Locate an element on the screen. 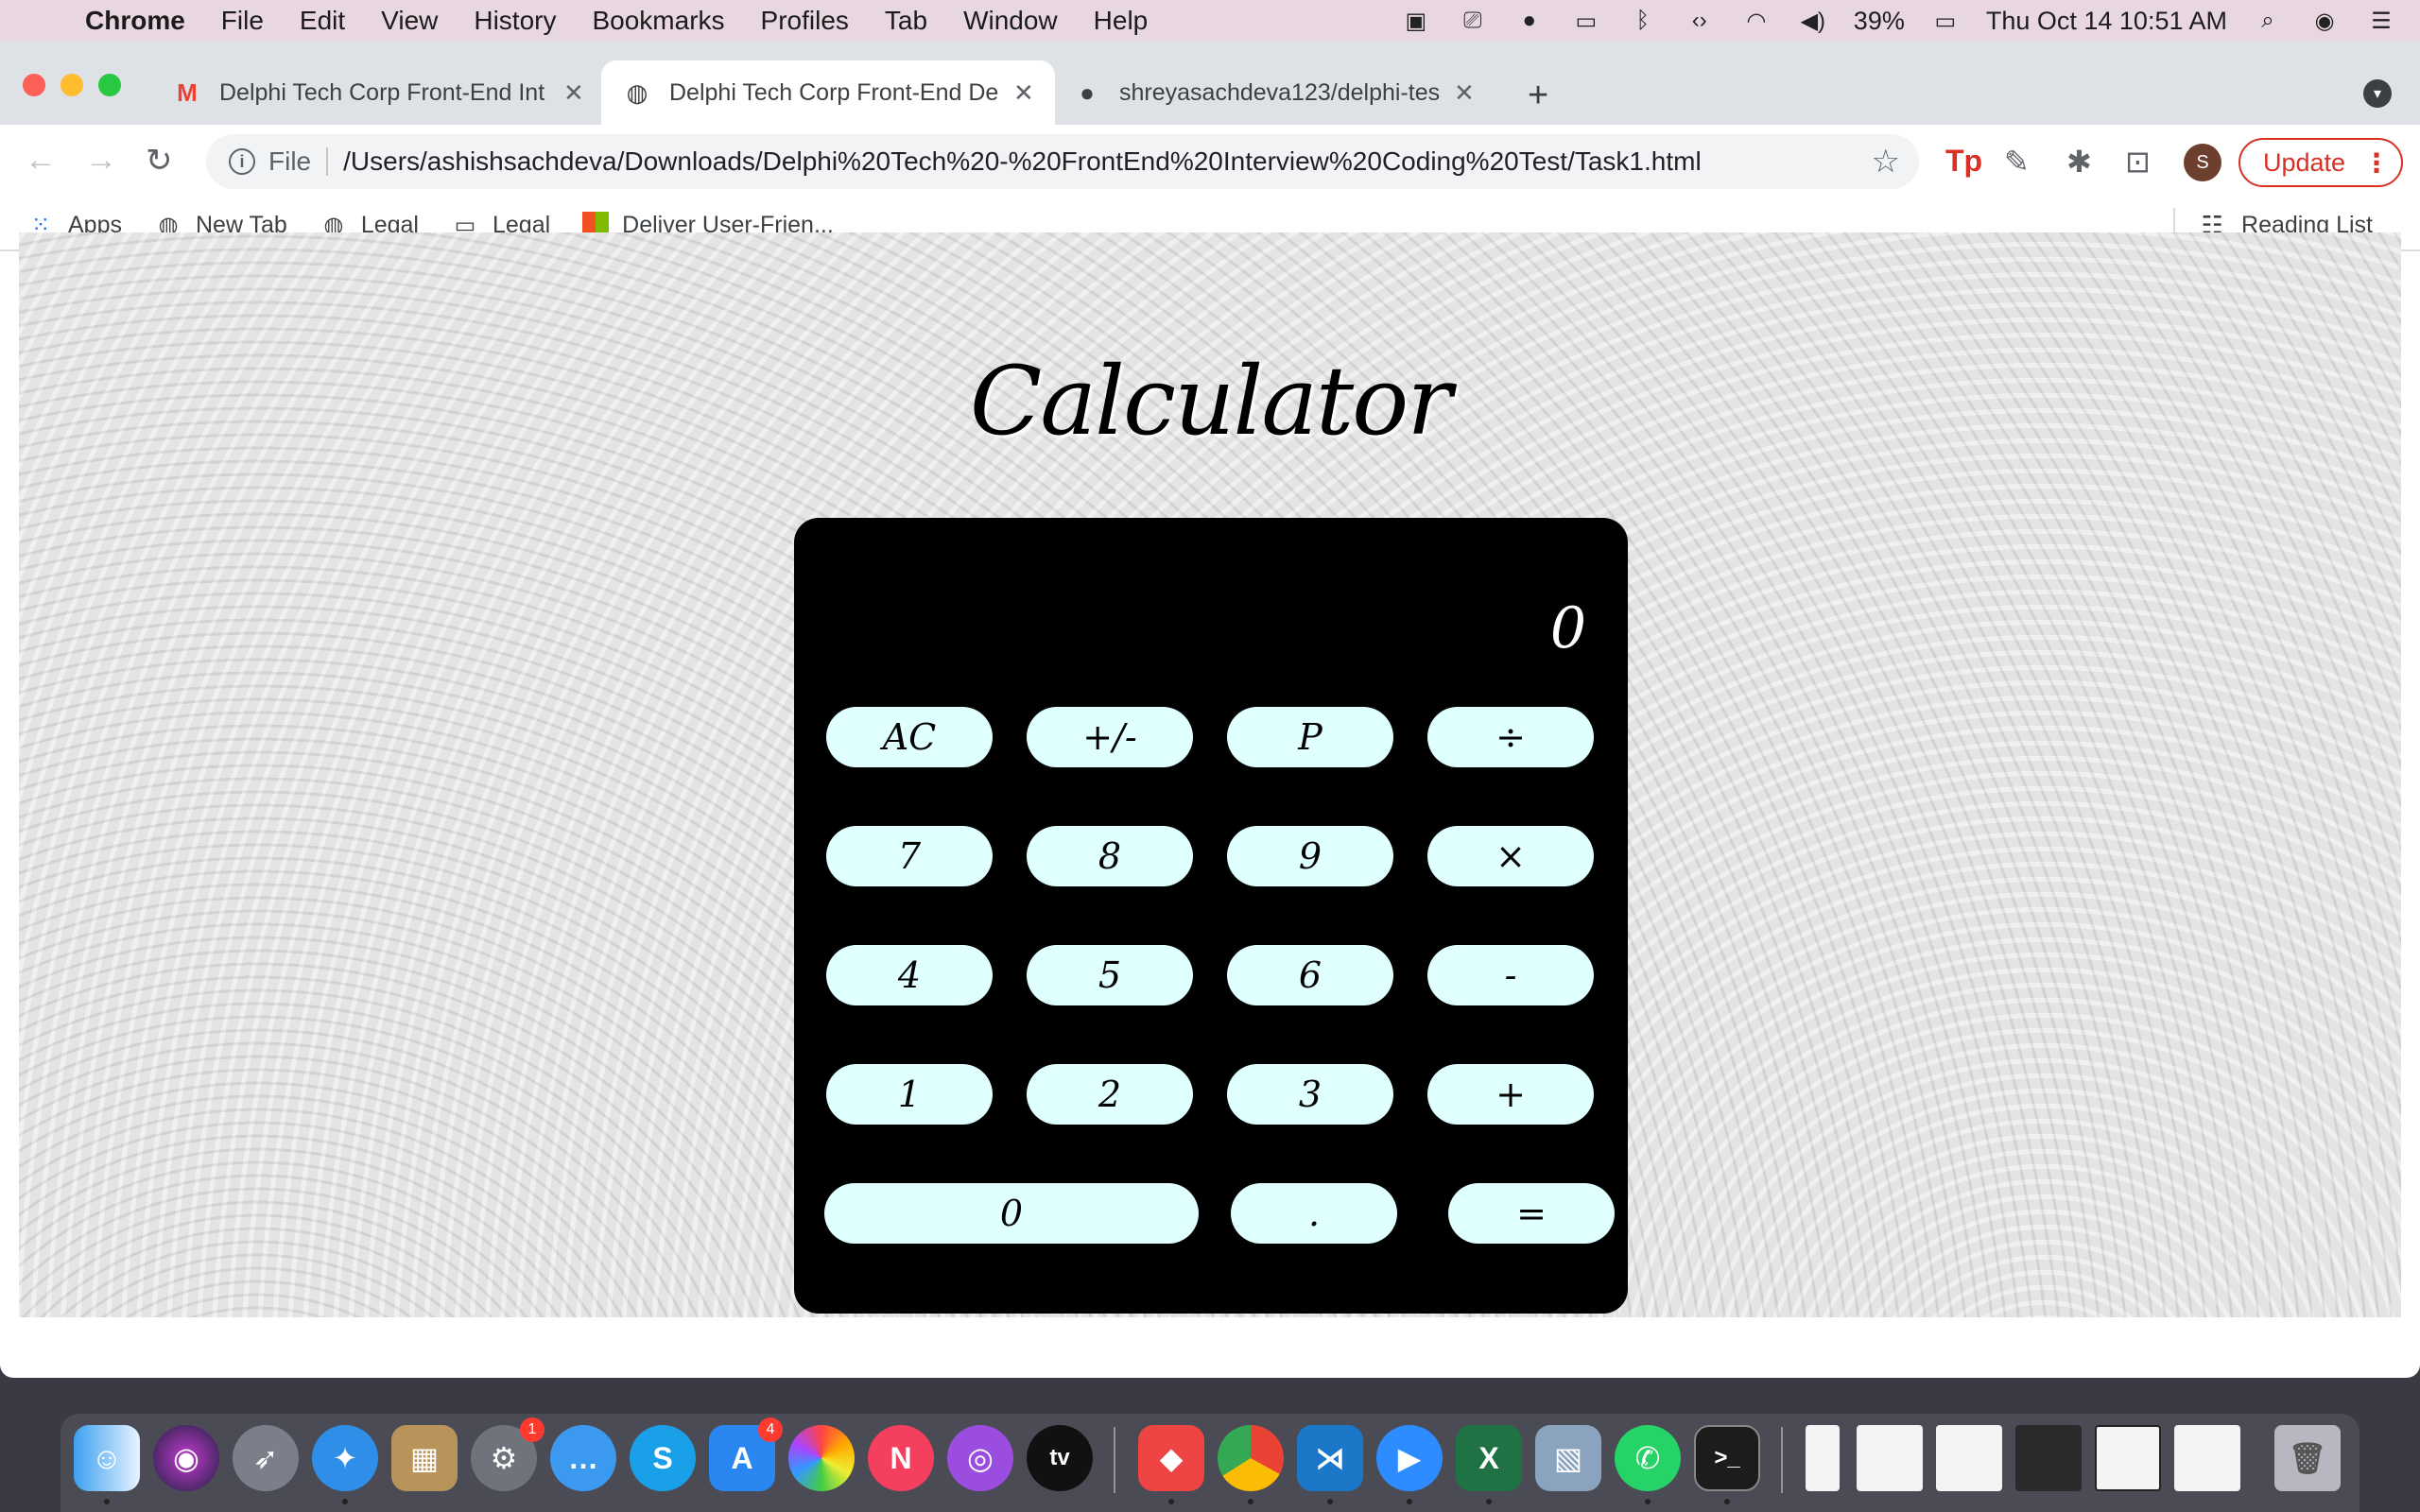 Image resolution: width=2420 pixels, height=1512 pixels. bookmark-star-icon: ☆ is located at coordinates (1886, 161).